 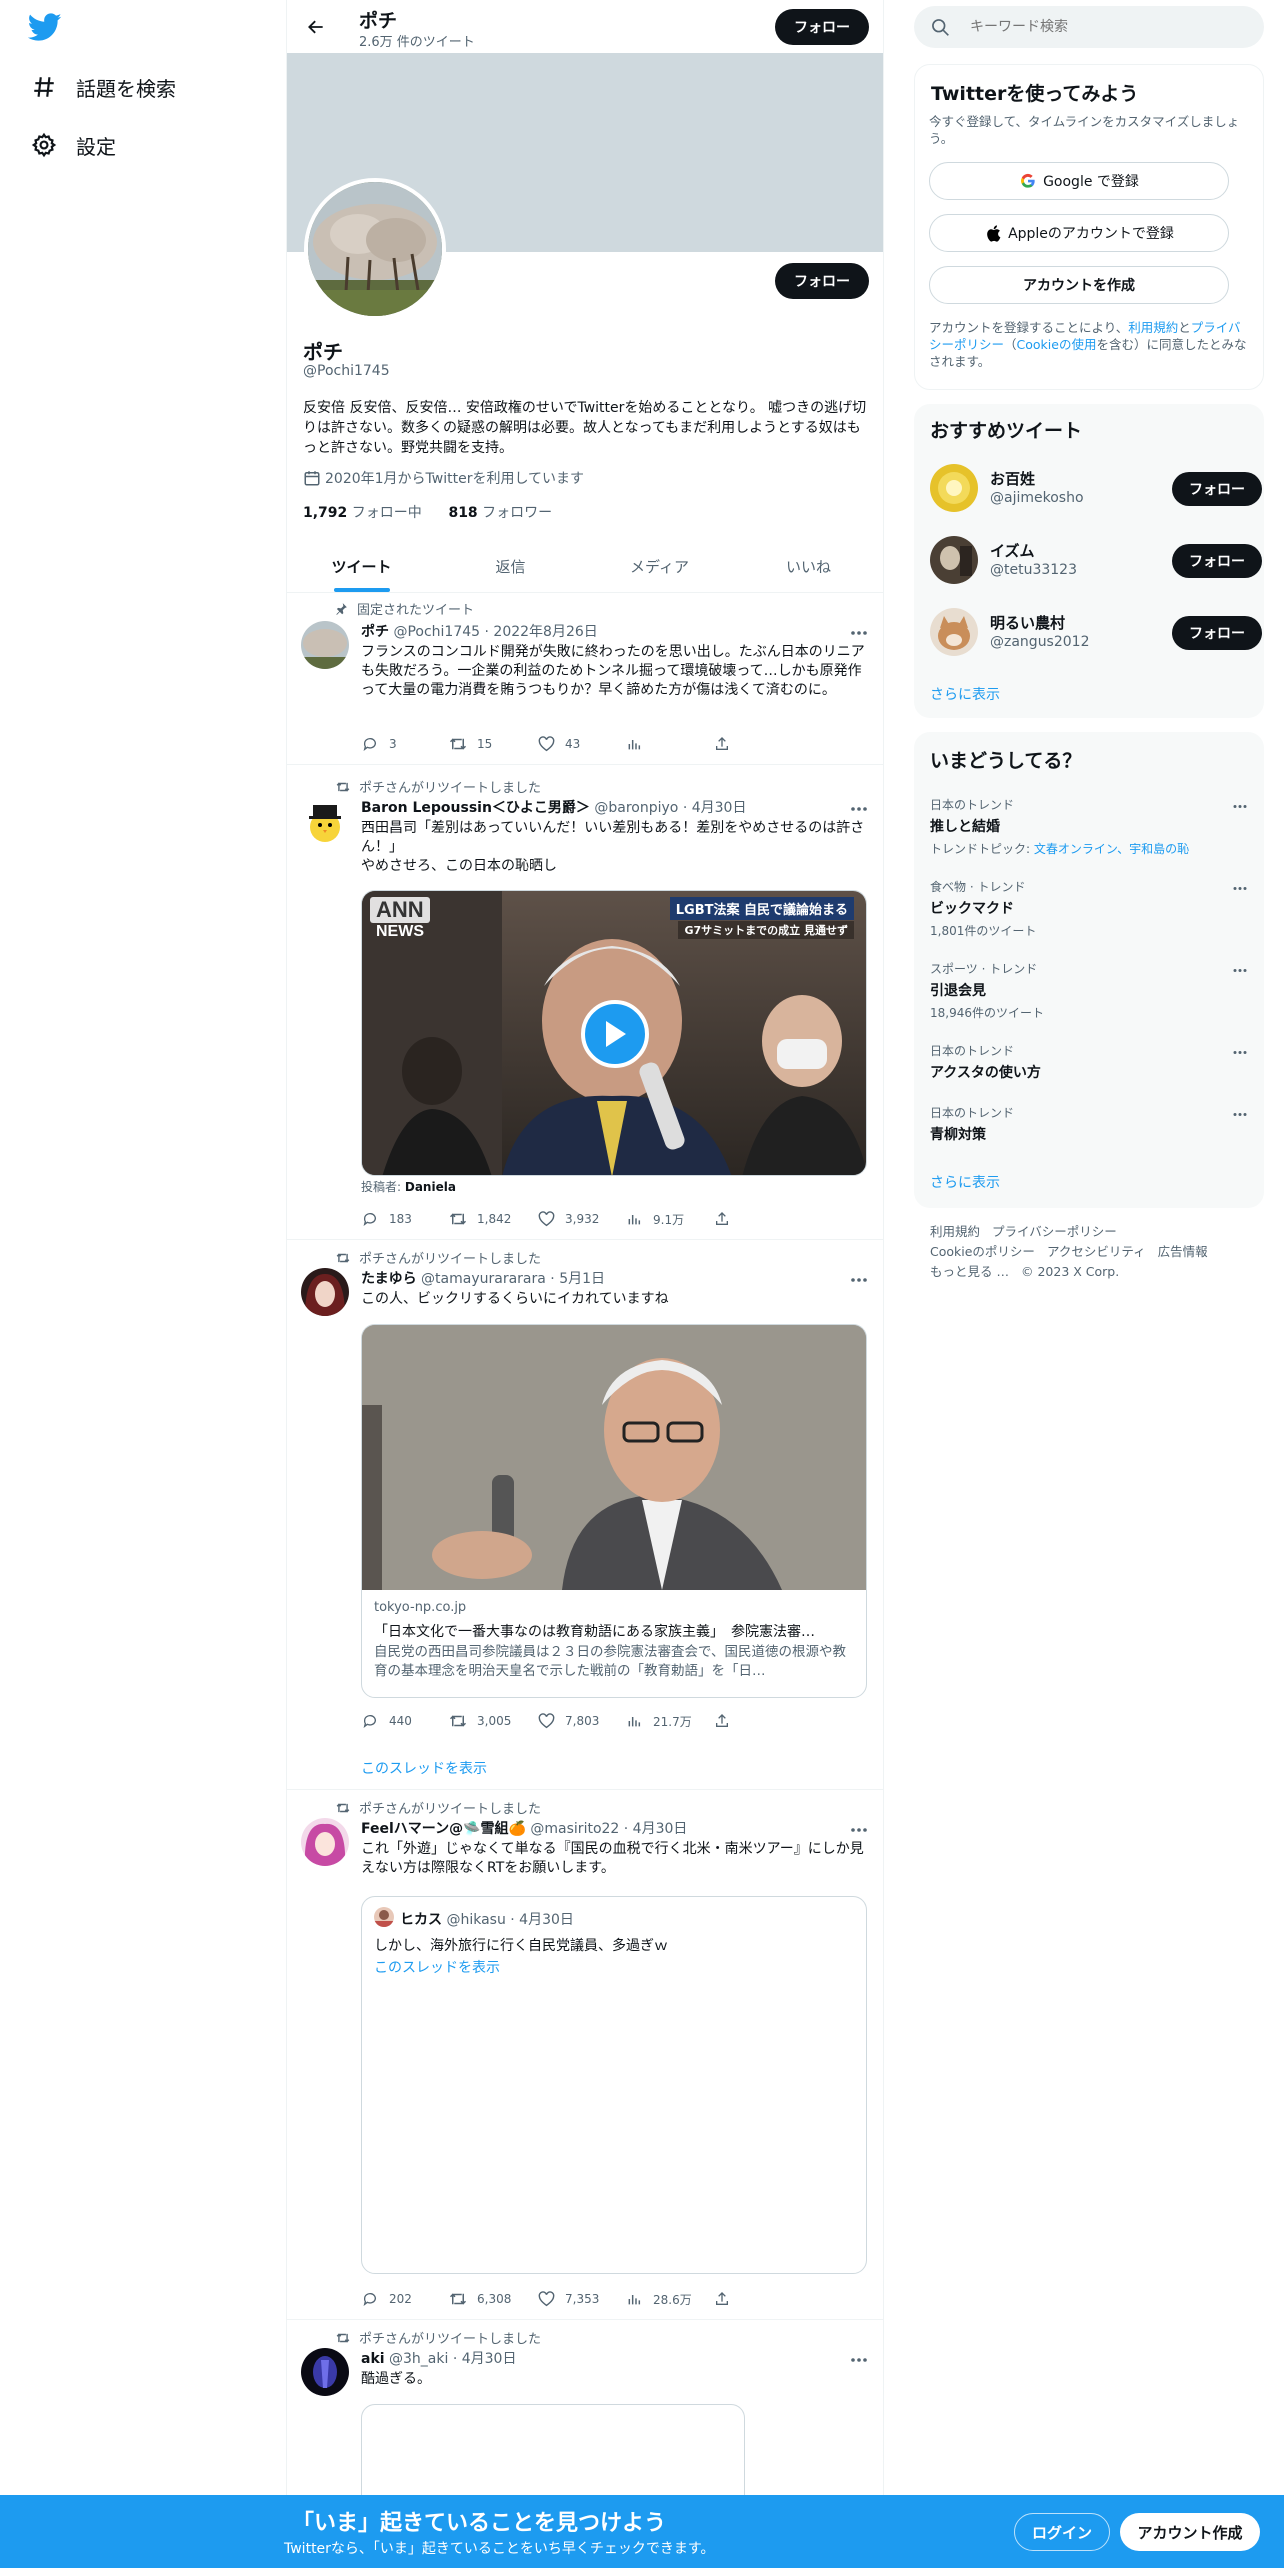 What do you see at coordinates (373, 2359) in the screenshot?
I see `tweet-author-name: aki` at bounding box center [373, 2359].